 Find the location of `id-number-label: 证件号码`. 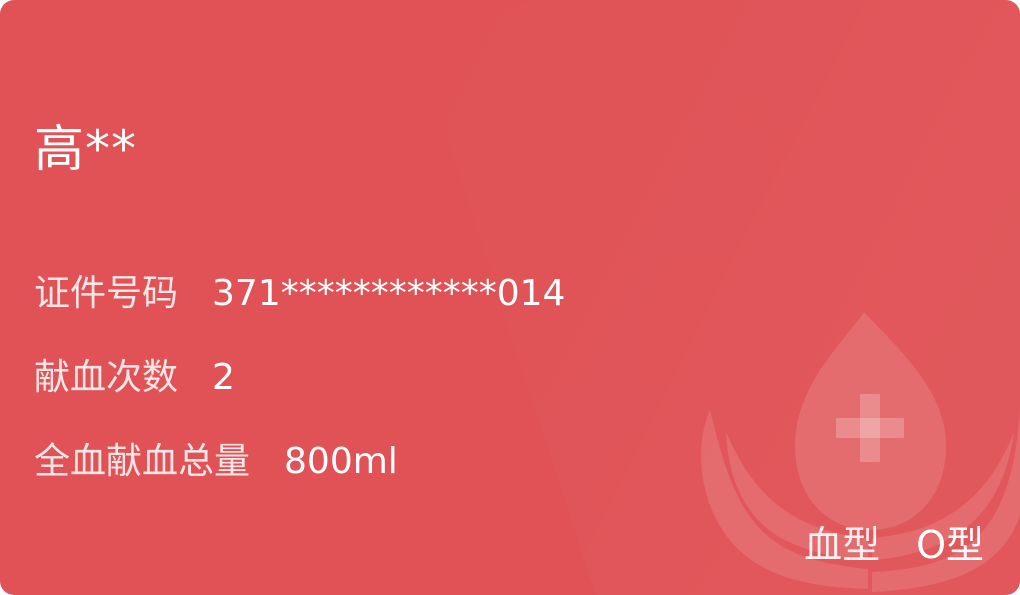

id-number-label: 证件号码 is located at coordinates (106, 293).